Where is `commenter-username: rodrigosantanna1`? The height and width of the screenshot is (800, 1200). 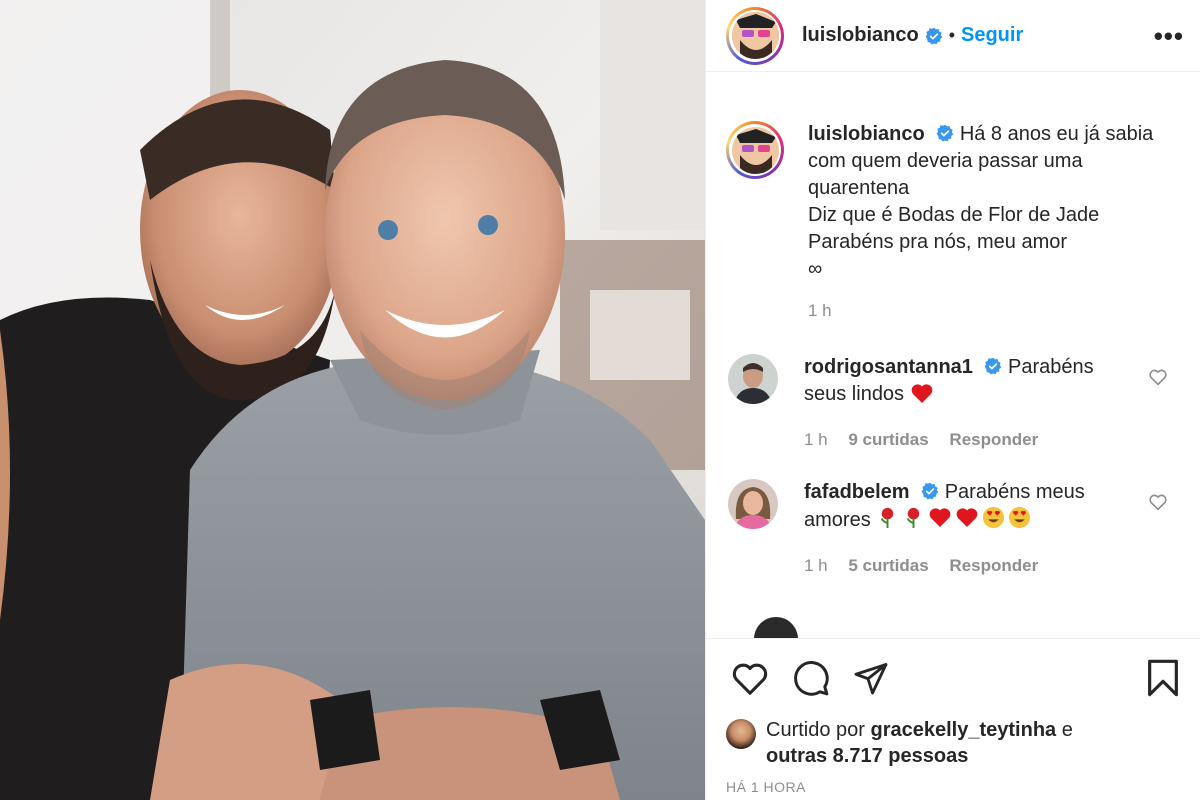 commenter-username: rodrigosantanna1 is located at coordinates (888, 367).